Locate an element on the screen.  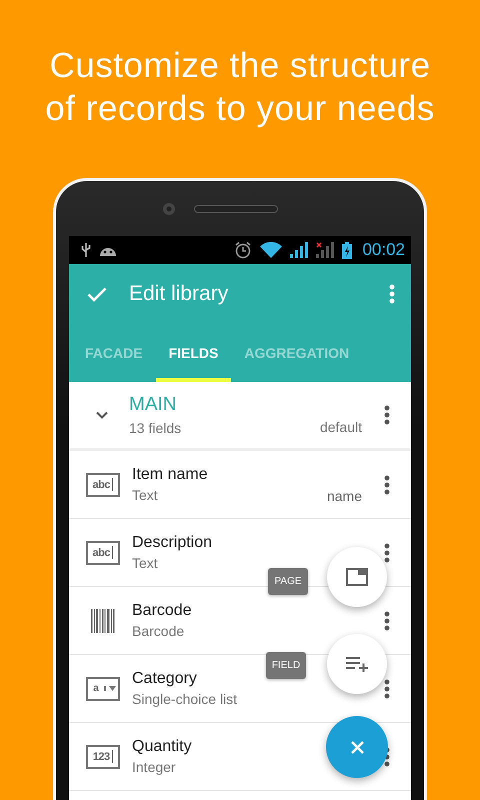
battery-icon is located at coordinates (347, 250).